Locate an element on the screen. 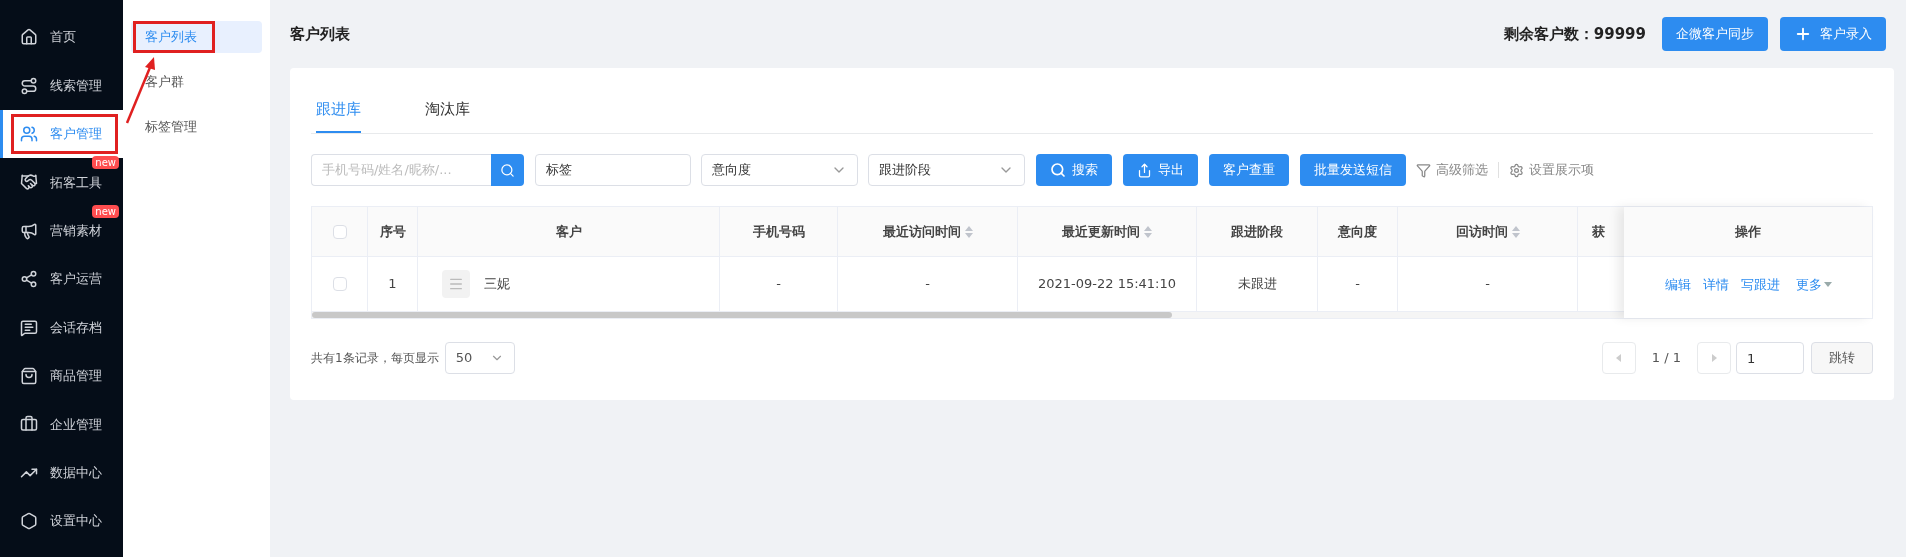 The width and height of the screenshot is (1906, 557). briefcase-icon is located at coordinates (29, 424).